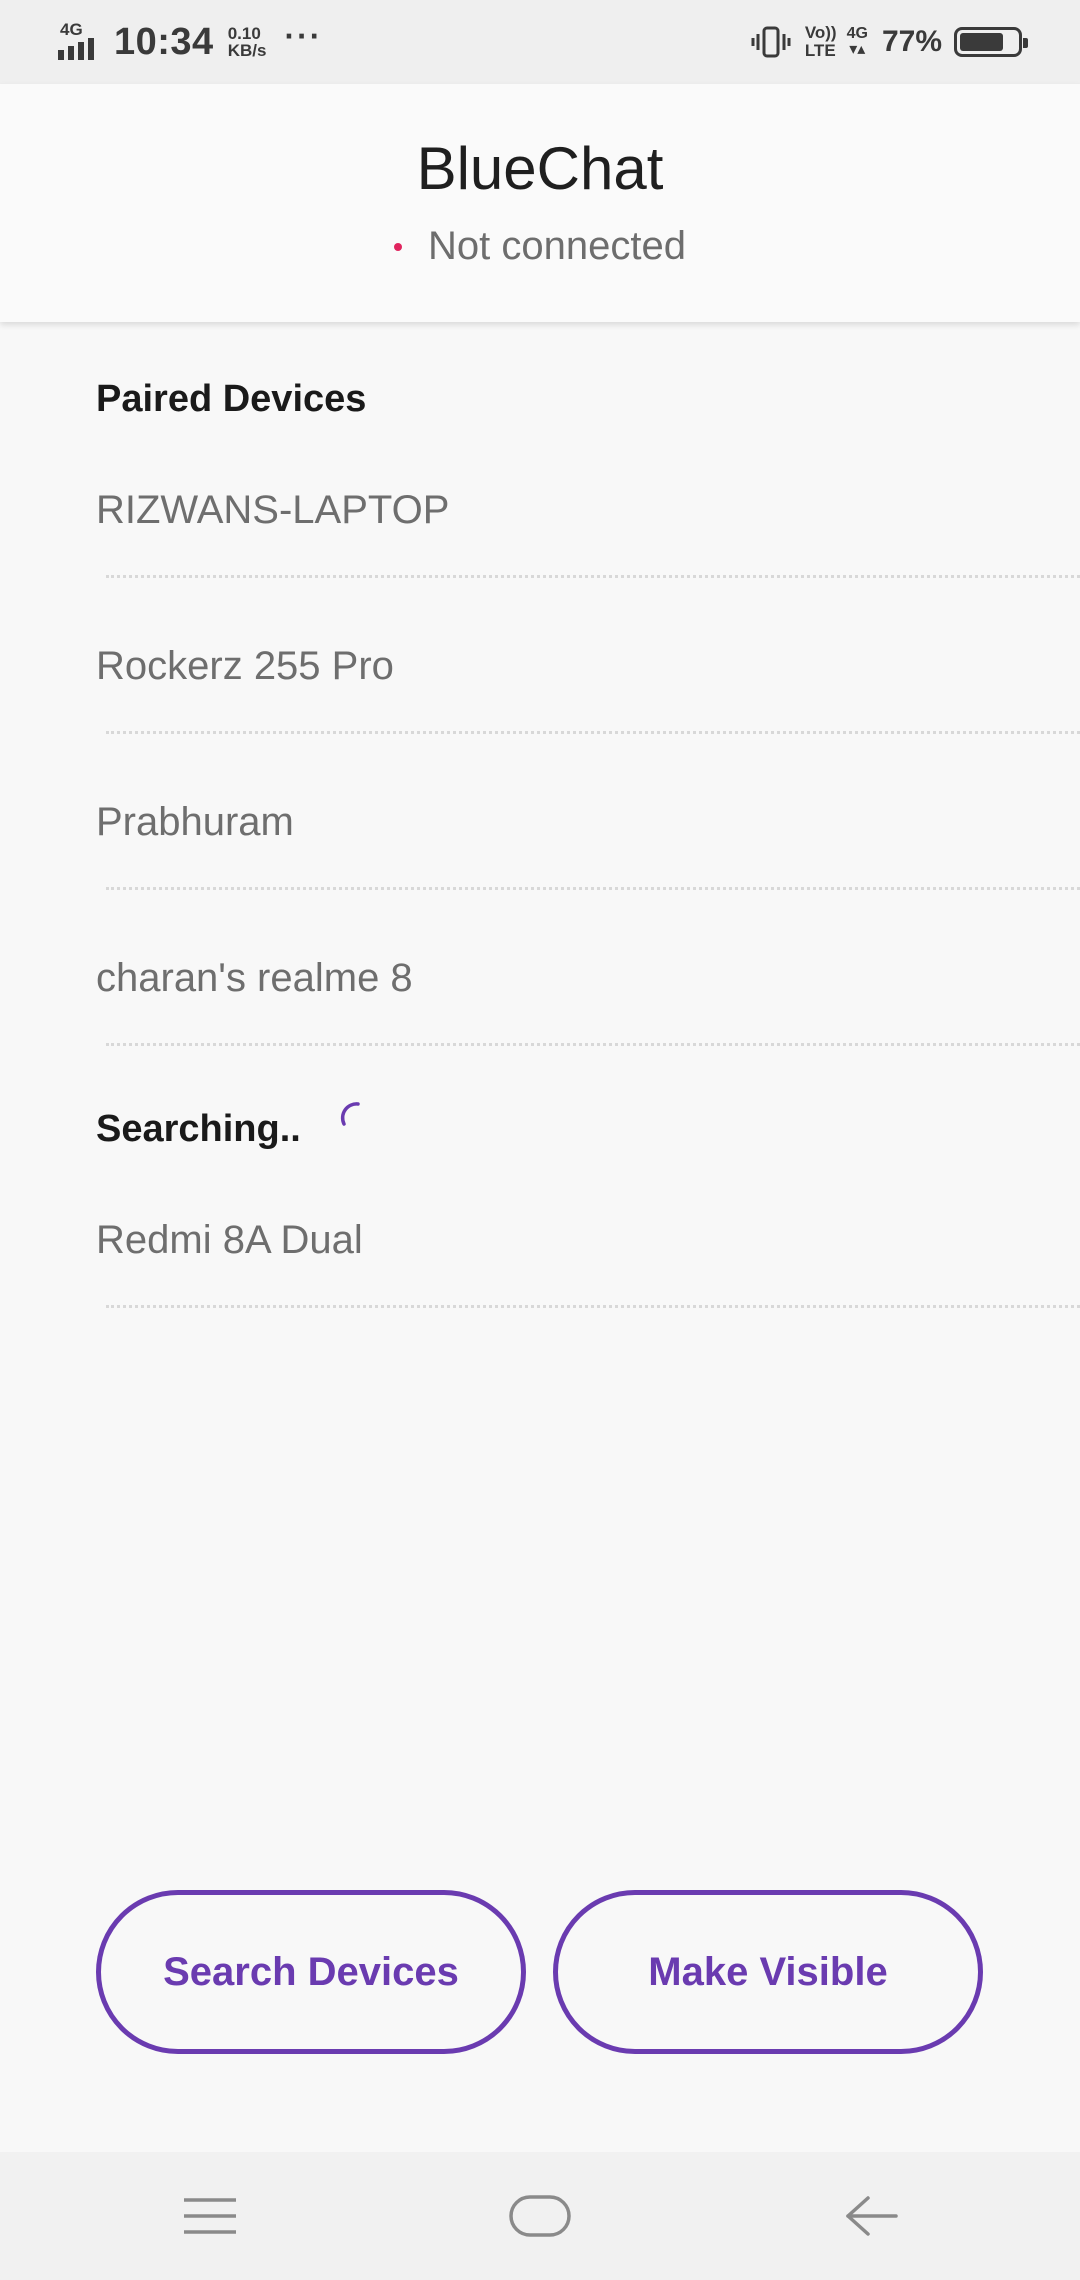 The width and height of the screenshot is (1080, 2280). What do you see at coordinates (857, 49) in the screenshot?
I see `data-arrows-icon: ▾▴` at bounding box center [857, 49].